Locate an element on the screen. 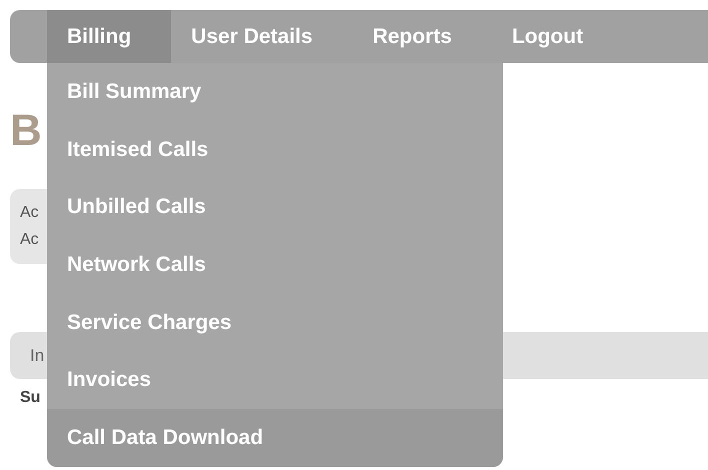 The width and height of the screenshot is (708, 470). nav-tab: Logout is located at coordinates (558, 36).